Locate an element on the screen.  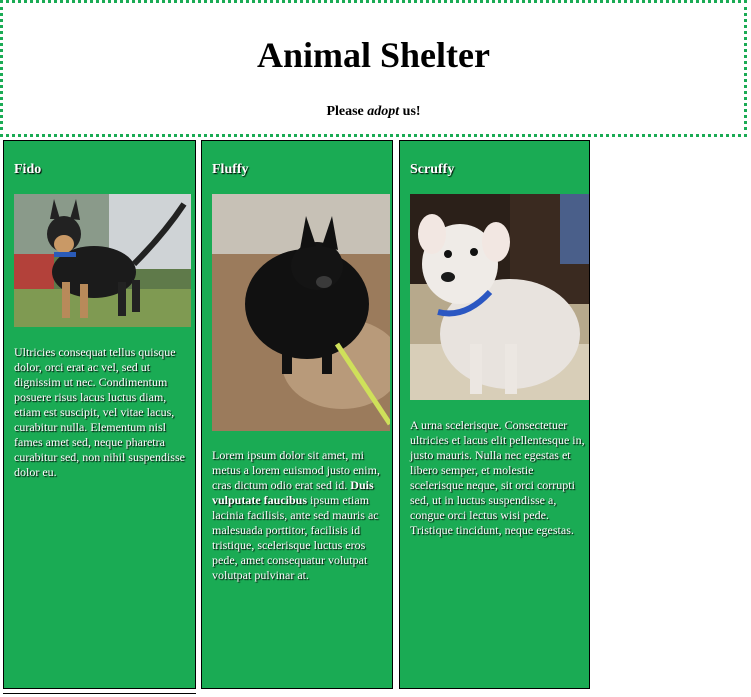
tagline-pre: Please is located at coordinates (347, 111).